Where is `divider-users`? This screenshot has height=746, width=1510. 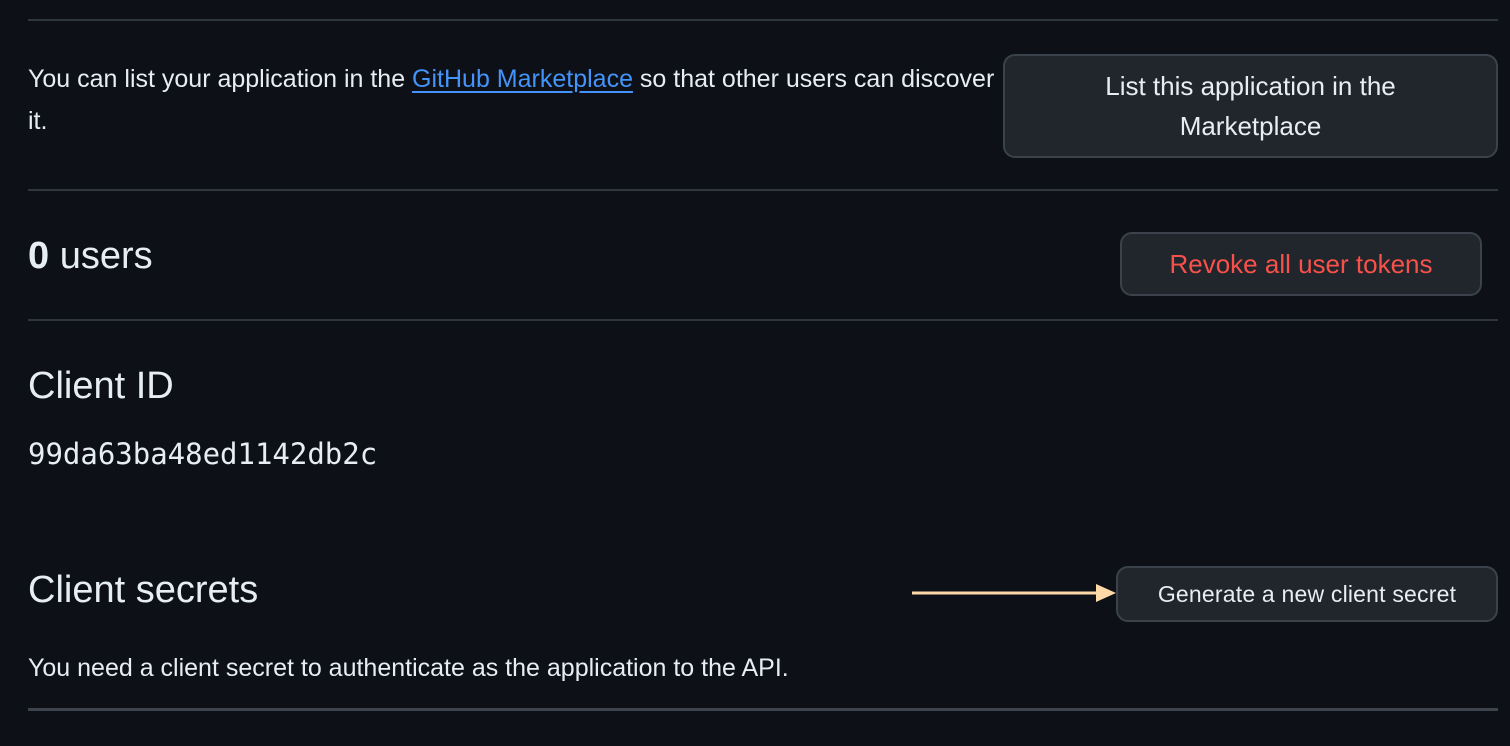 divider-users is located at coordinates (763, 320).